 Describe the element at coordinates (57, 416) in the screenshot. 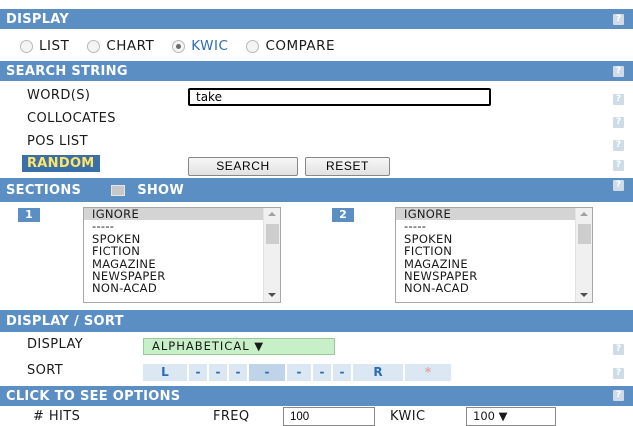

I see `hits-label: # HITS` at that location.